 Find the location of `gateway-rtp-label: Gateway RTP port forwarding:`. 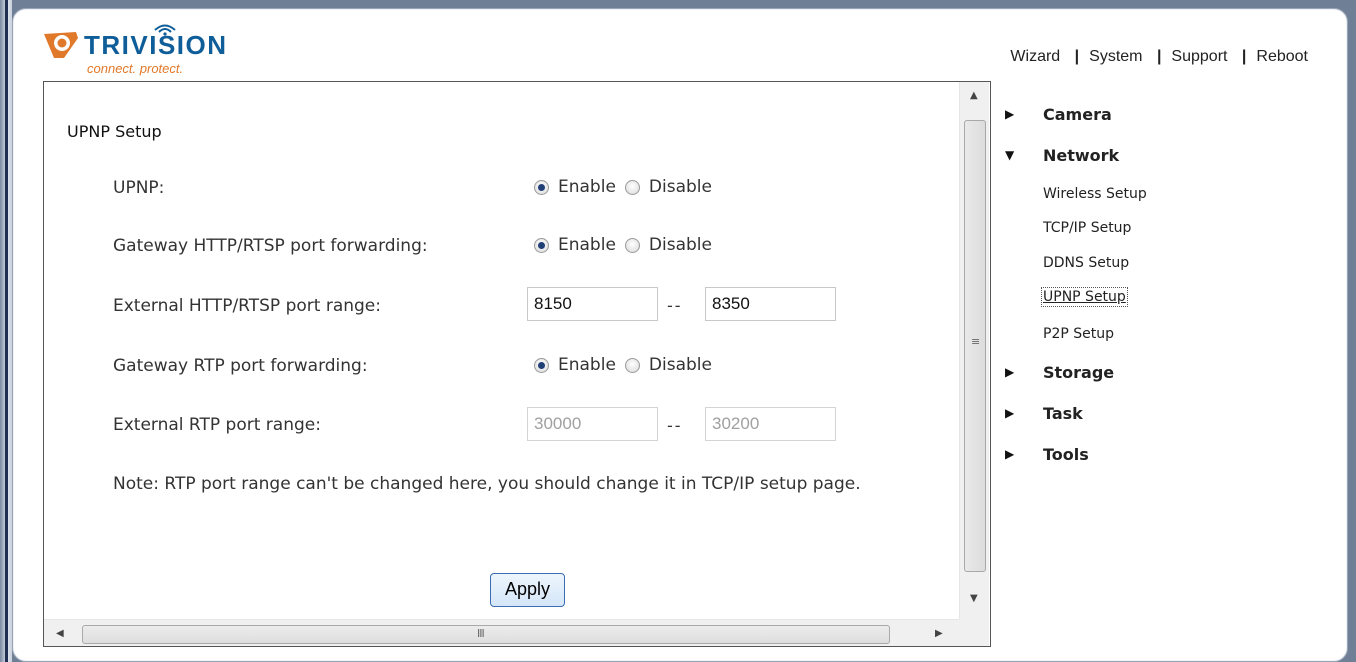

gateway-rtp-label: Gateway RTP port forwarding: is located at coordinates (240, 366).